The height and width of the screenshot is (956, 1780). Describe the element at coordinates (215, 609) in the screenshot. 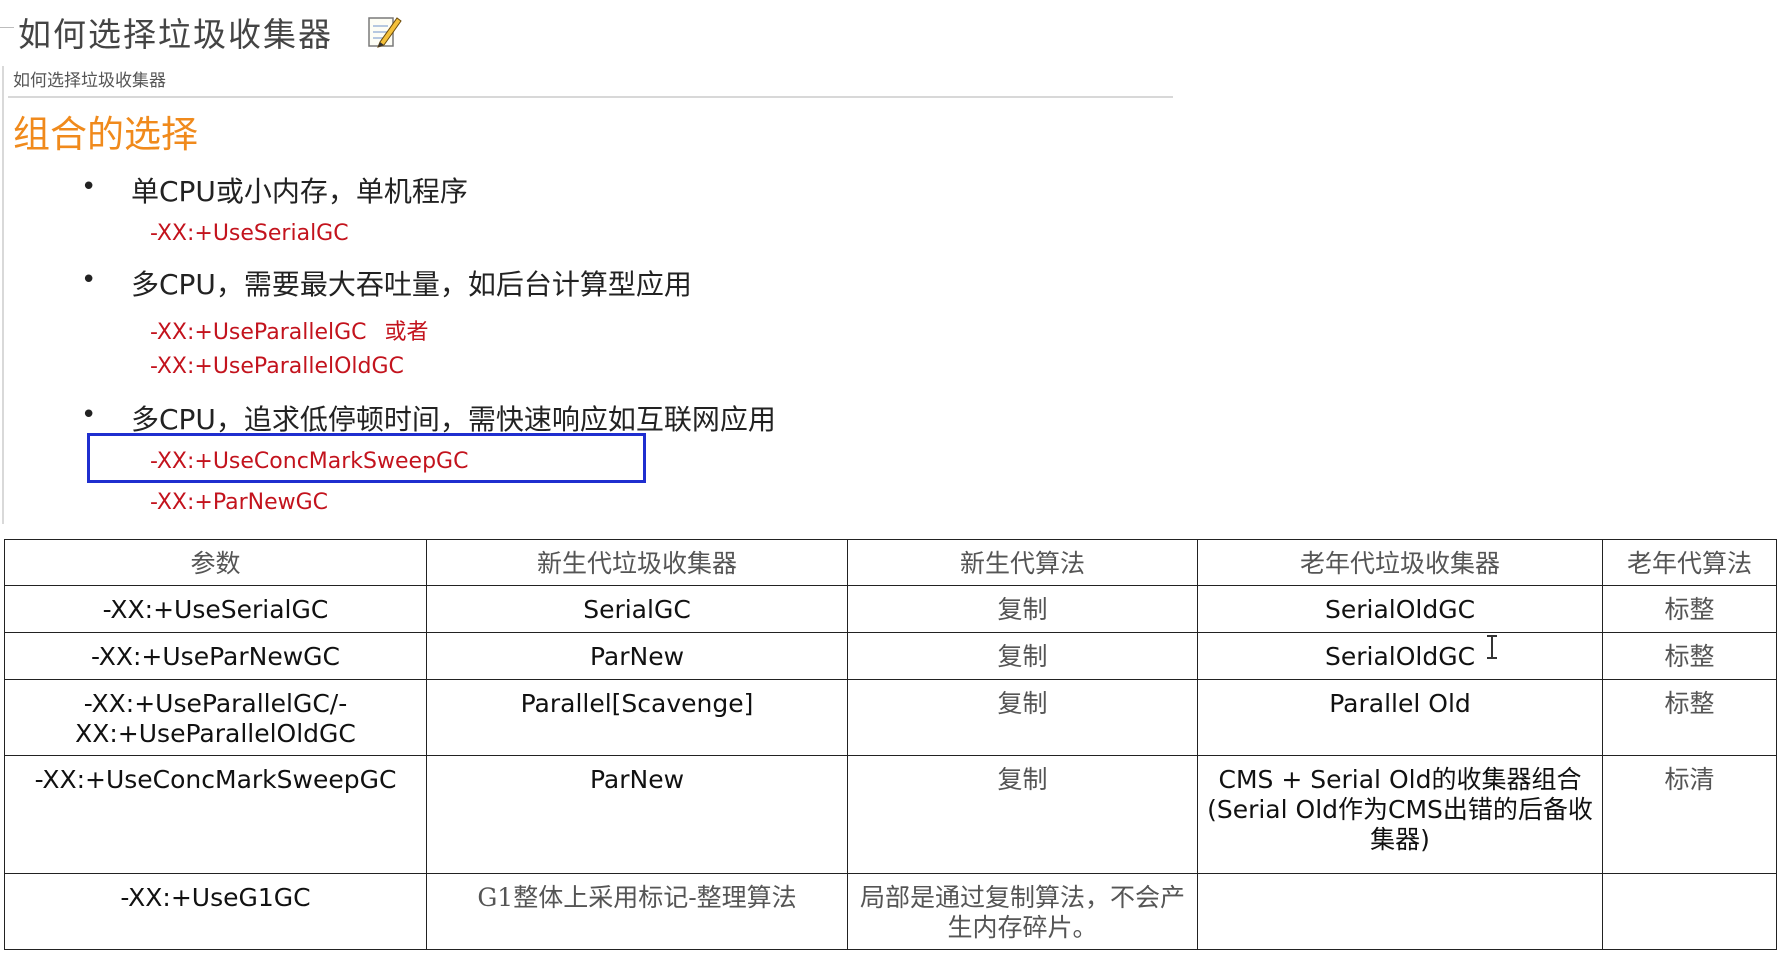

I see `table-cell: -XX:+UseSerialGC` at that location.